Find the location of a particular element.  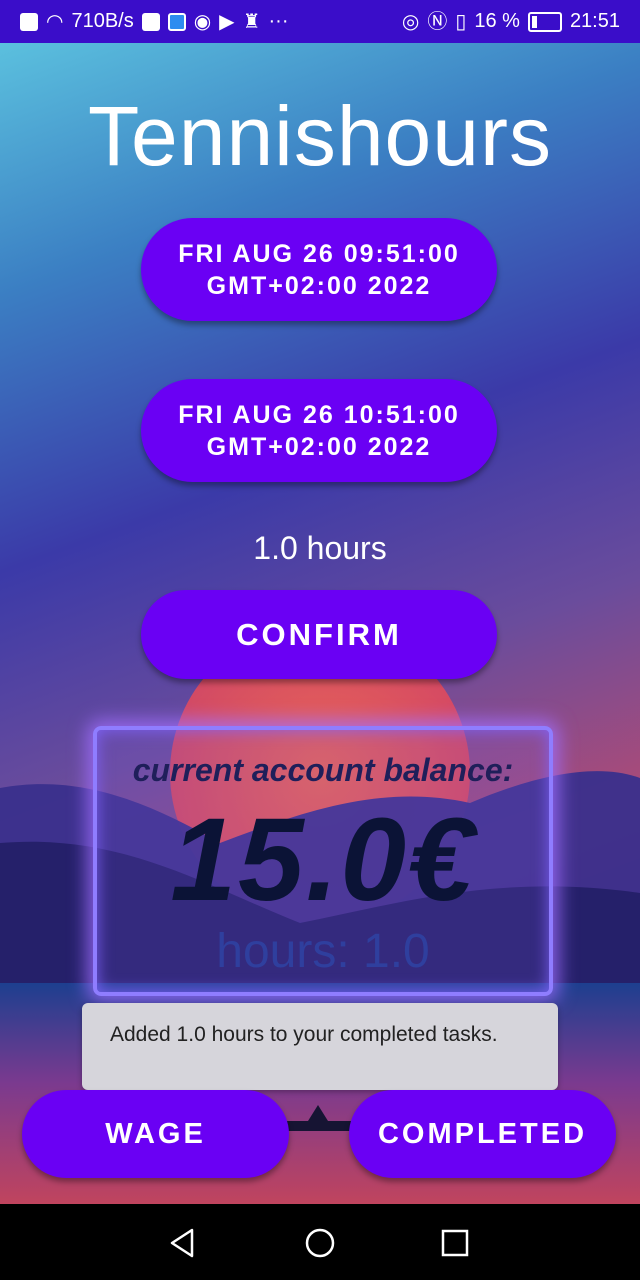

status-left: ◠ 710B/s ◉ ▶ ♜ ··· is located at coordinates (154, 21).